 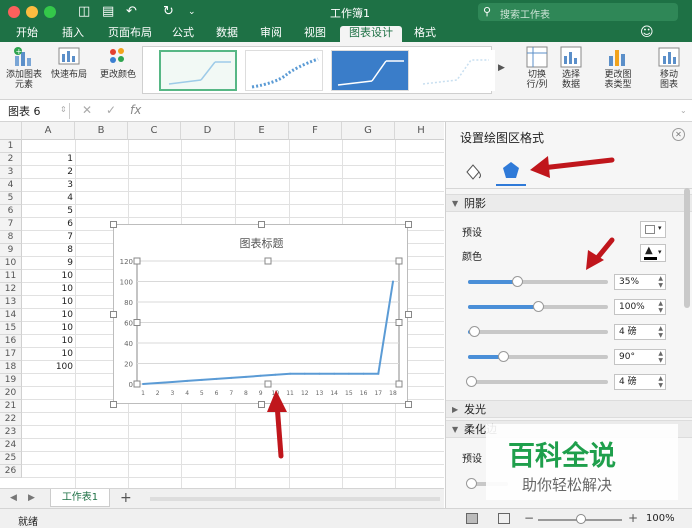 What do you see at coordinates (277, 424) in the screenshot?
I see `annotation-arrow-chart` at bounding box center [277, 424].